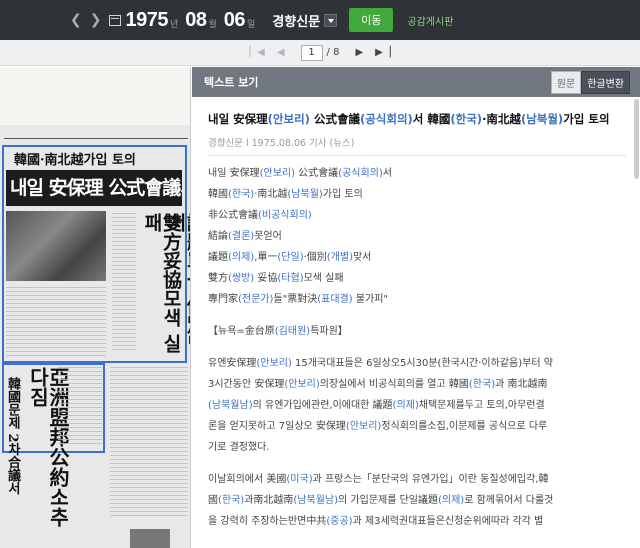 This screenshot has height=548, width=640. I want to click on text-segment: 유엔安保理, so click(232, 363).